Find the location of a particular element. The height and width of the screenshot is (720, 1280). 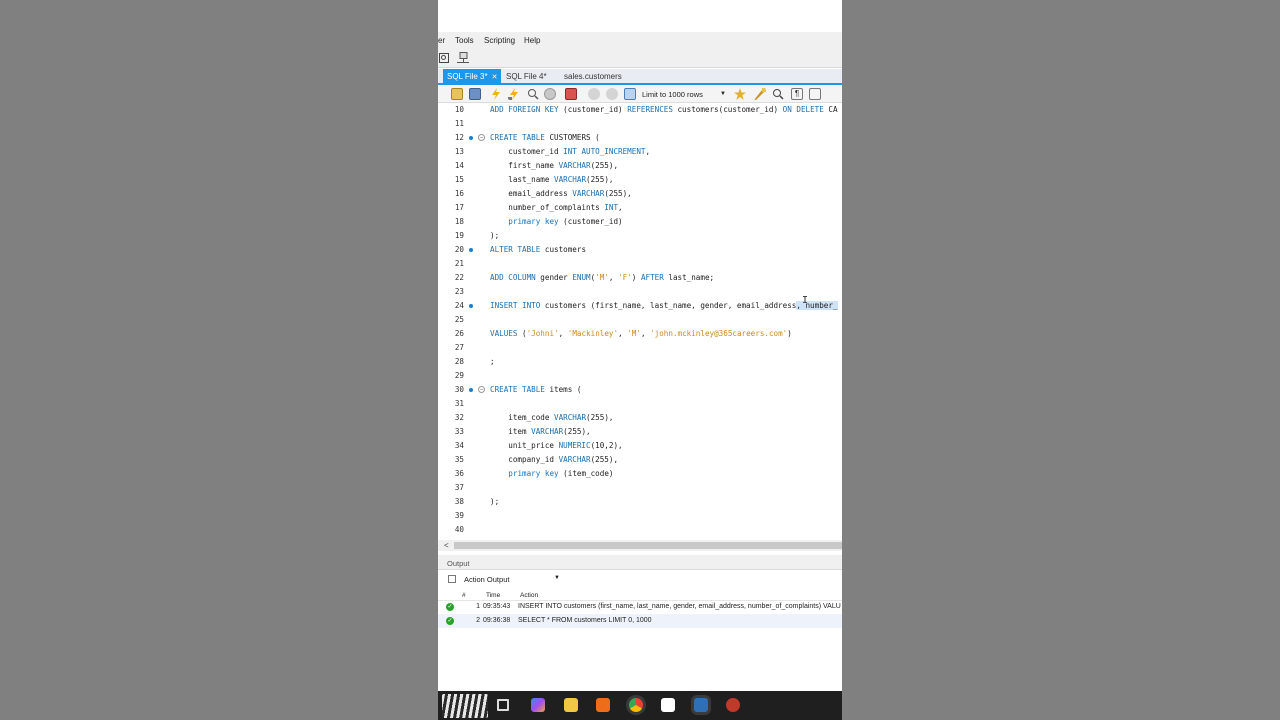

search-icon is located at coordinates (444, 58).